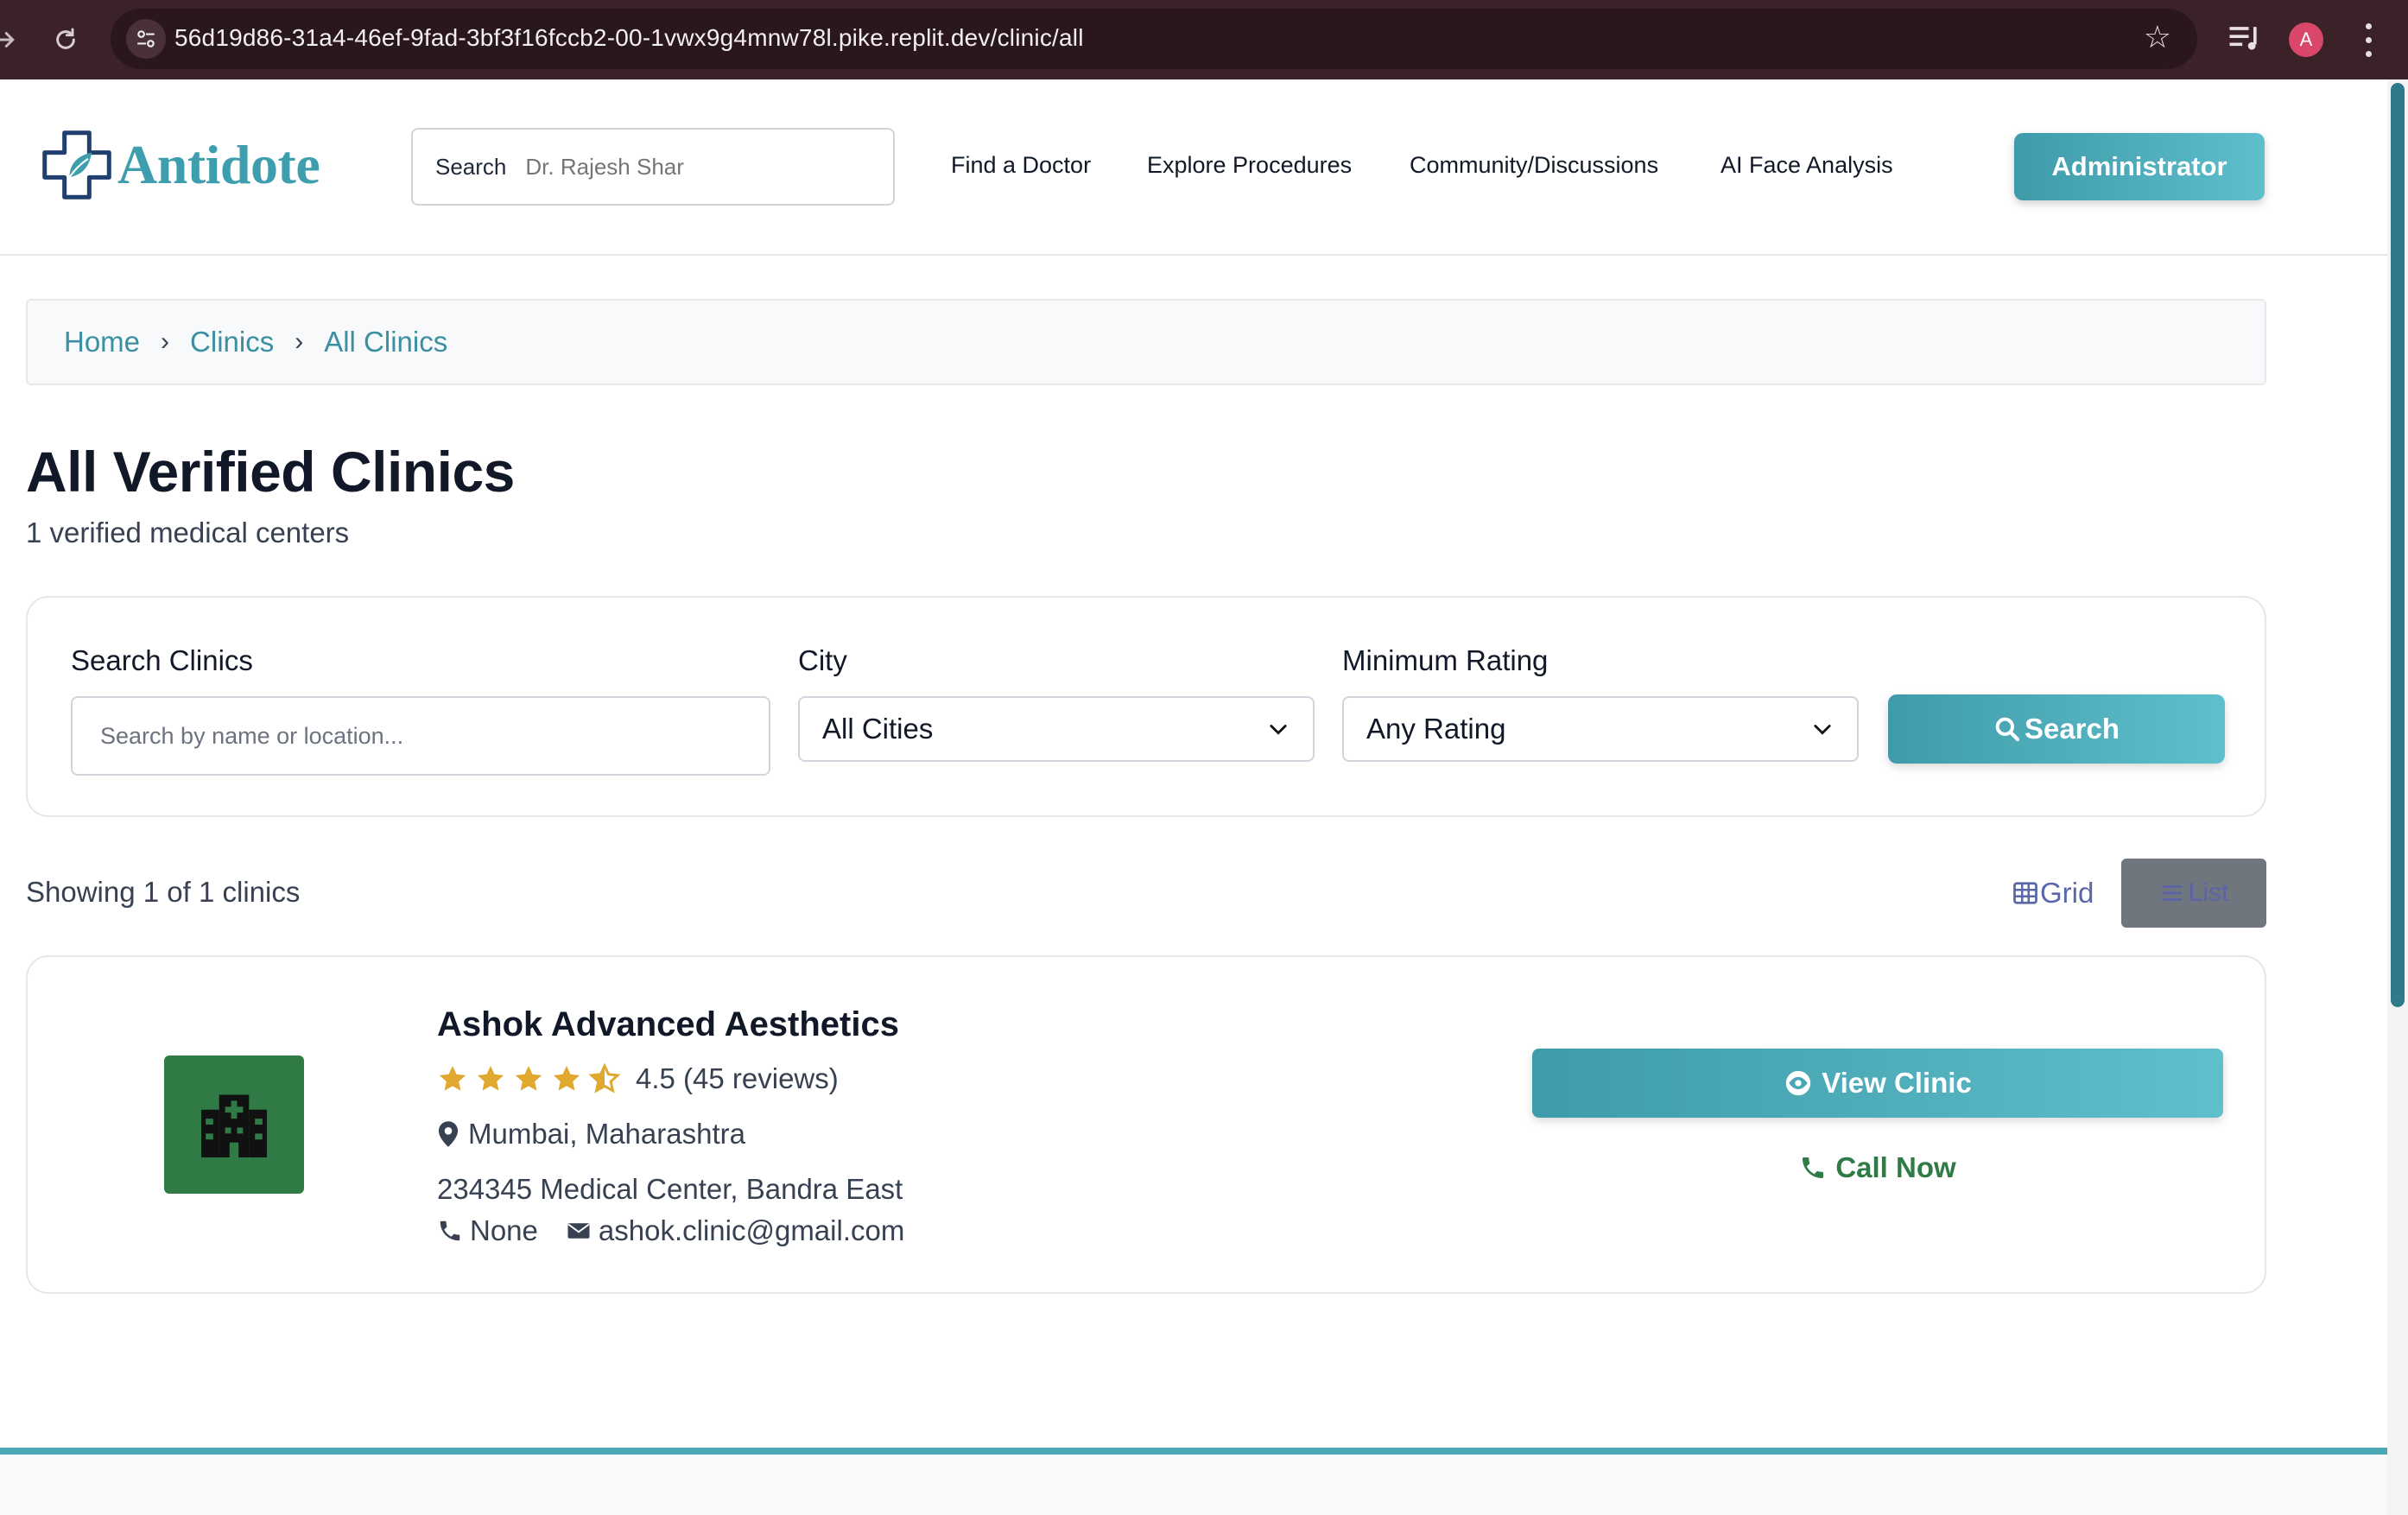 This screenshot has height=1515, width=2408. I want to click on envelope-icon, so click(579, 1231).